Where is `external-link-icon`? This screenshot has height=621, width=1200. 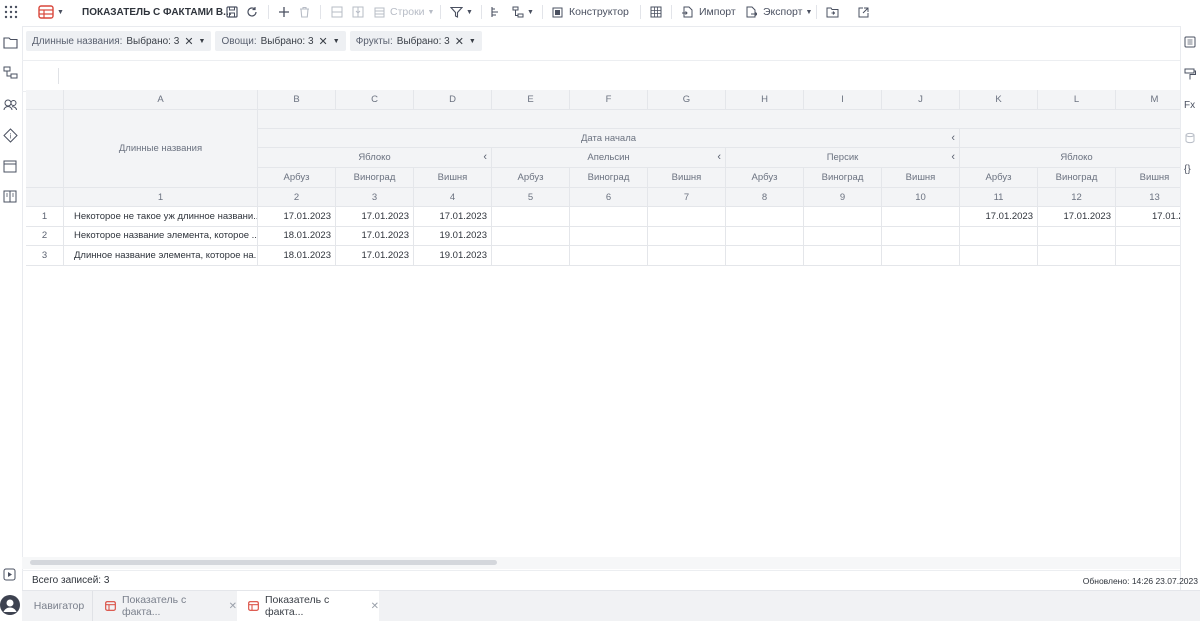
external-link-icon is located at coordinates (863, 12).